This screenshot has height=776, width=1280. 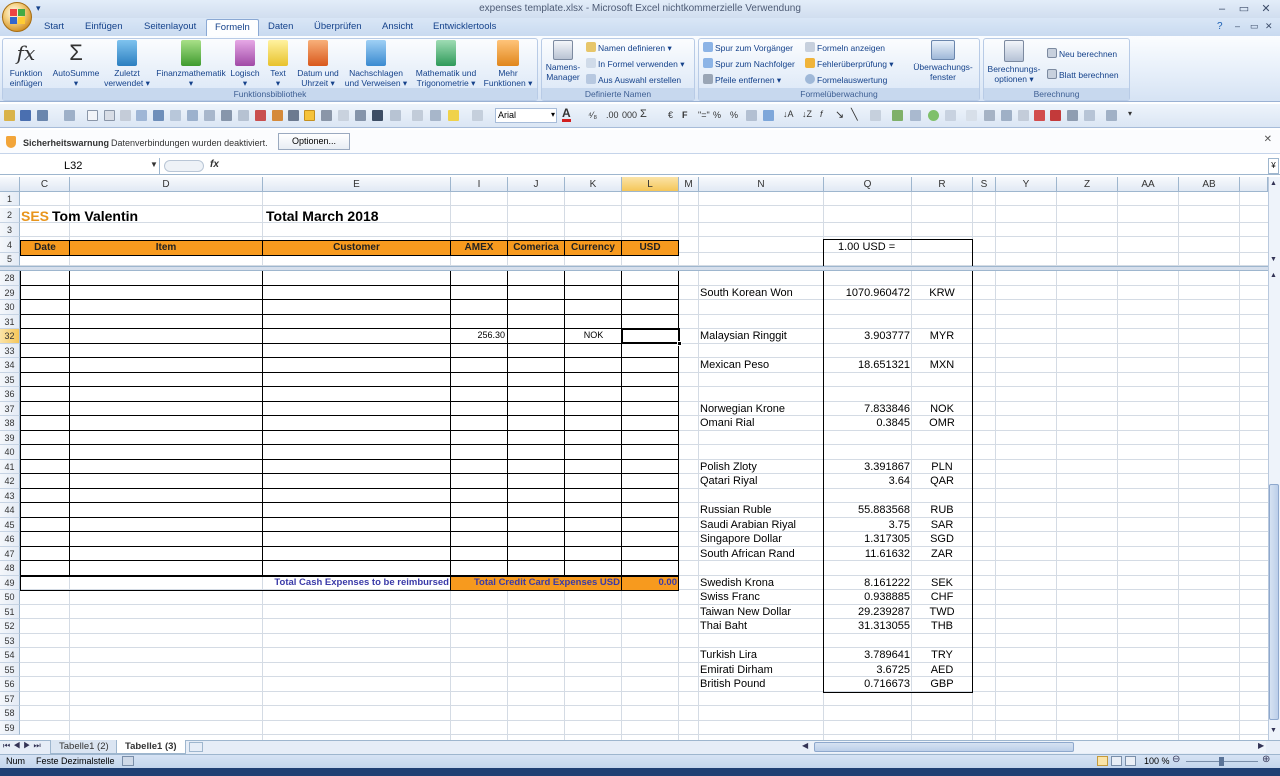 I want to click on merge-icon, so click(x=243, y=115).